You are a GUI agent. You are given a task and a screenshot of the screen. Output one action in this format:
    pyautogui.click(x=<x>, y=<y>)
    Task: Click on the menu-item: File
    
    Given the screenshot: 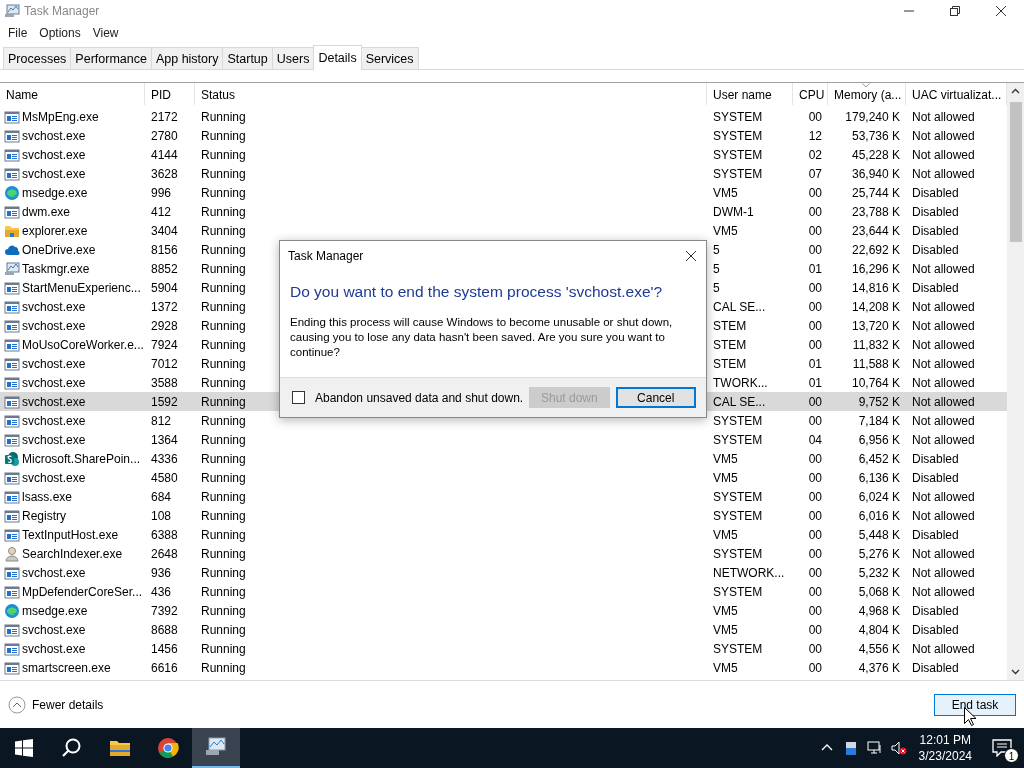 What is the action you would take?
    pyautogui.click(x=18, y=33)
    